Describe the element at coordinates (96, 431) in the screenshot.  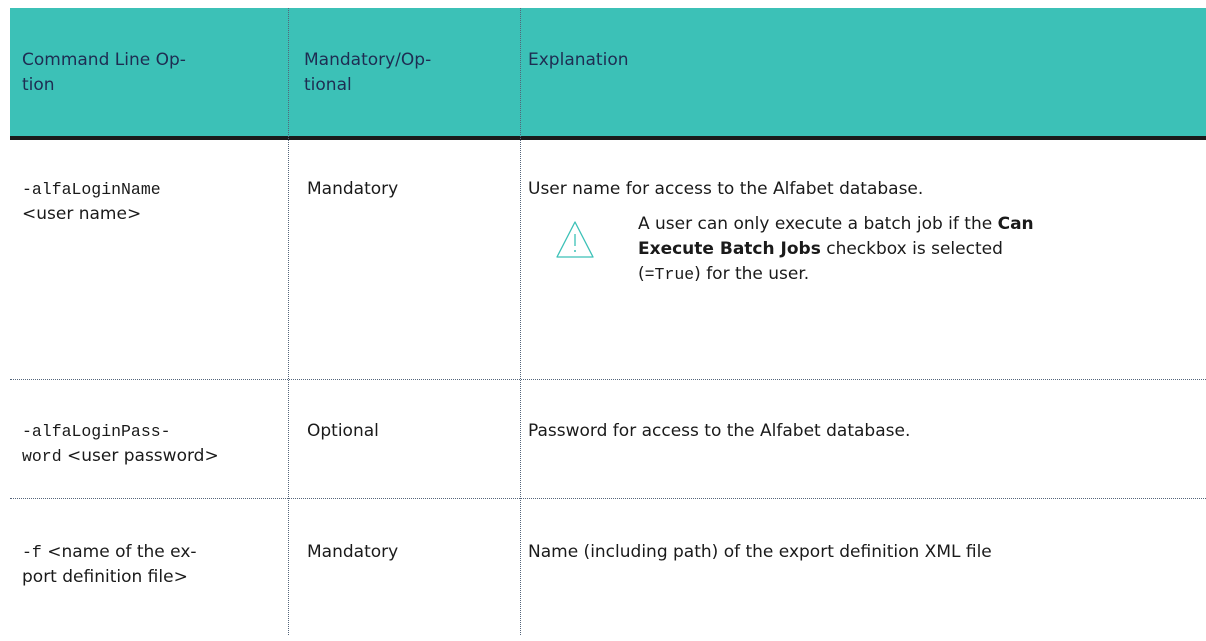
I see `option-flag-line1: -alfaLoginPass-` at that location.